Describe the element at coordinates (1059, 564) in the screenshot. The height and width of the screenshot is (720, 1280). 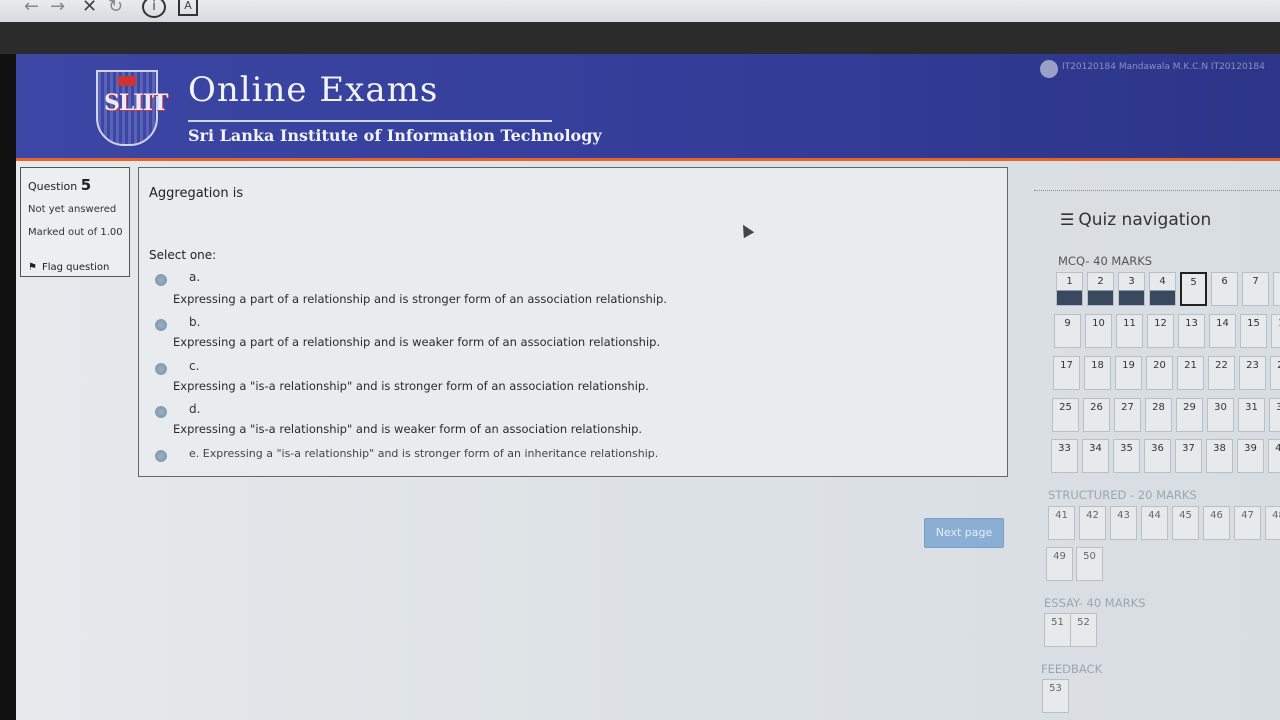
I see `question-nav-button-49: 49` at that location.